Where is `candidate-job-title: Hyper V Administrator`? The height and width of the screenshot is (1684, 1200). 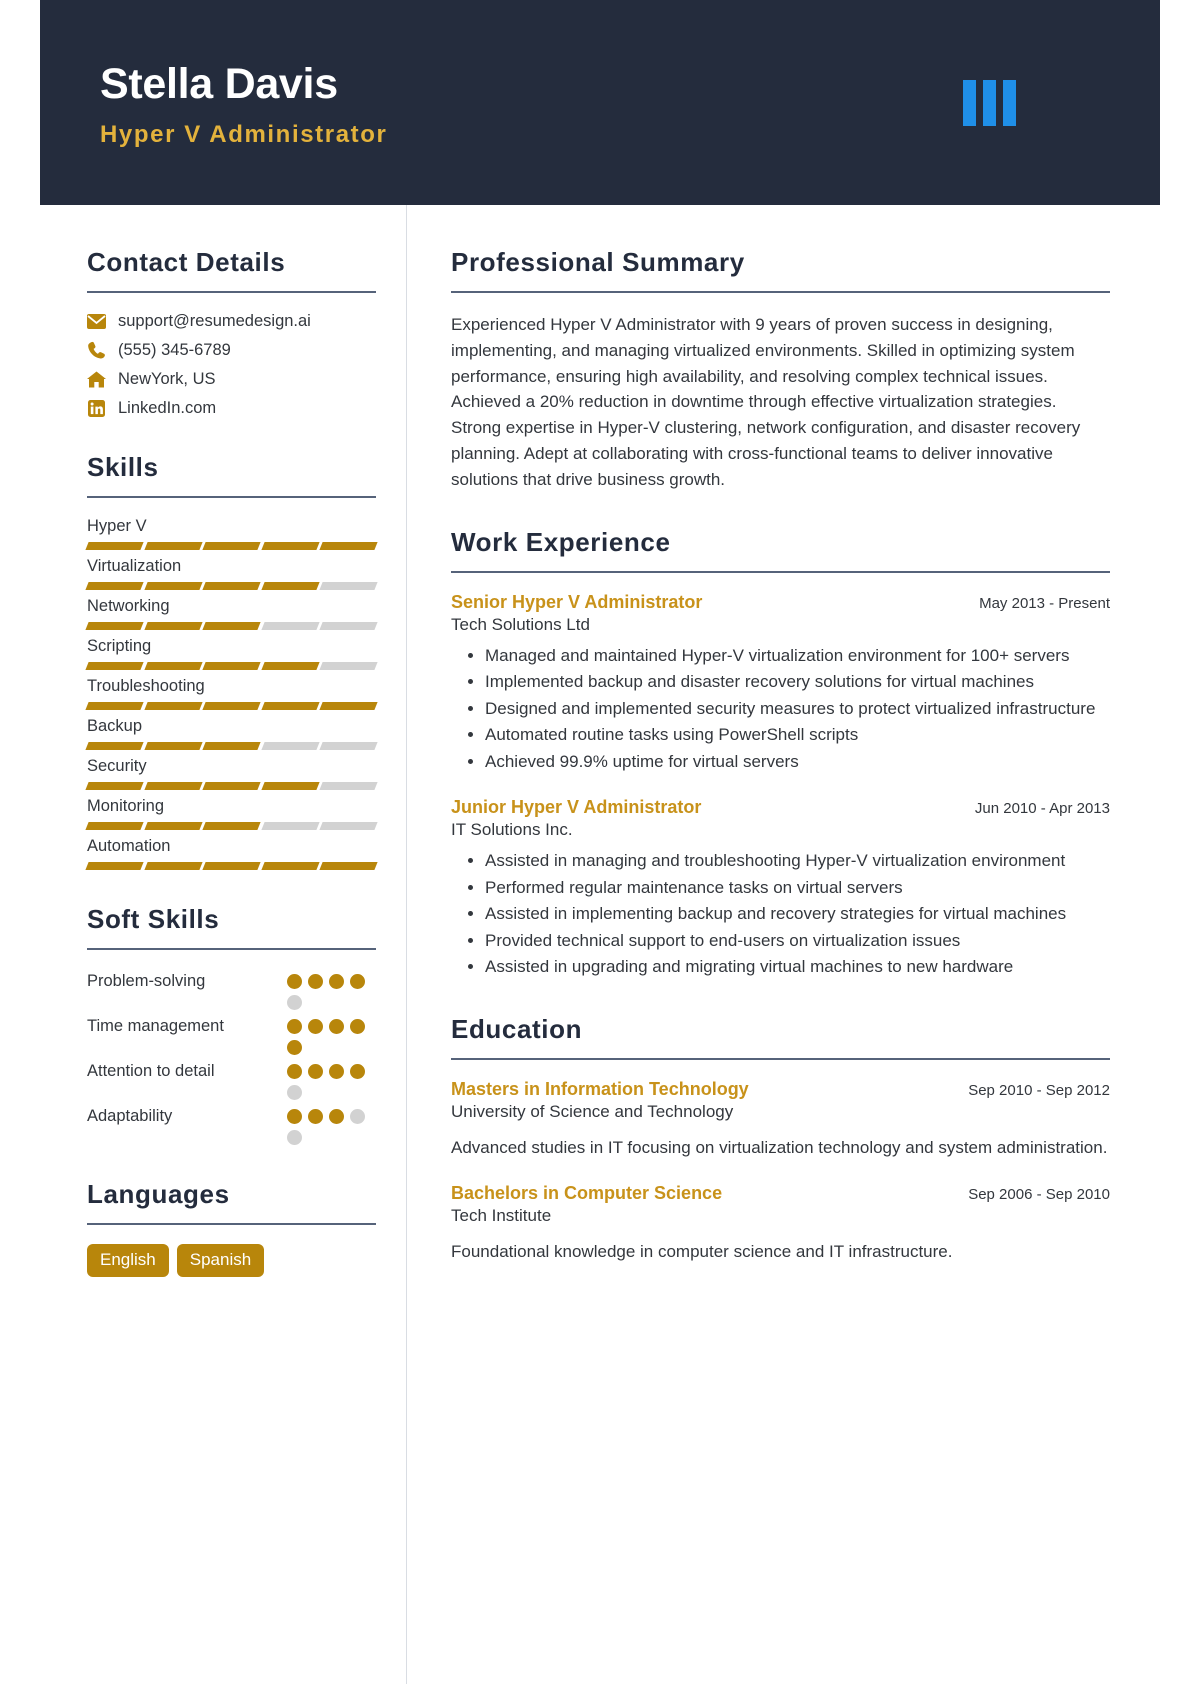
candidate-job-title: Hyper V Administrator is located at coordinates (244, 135).